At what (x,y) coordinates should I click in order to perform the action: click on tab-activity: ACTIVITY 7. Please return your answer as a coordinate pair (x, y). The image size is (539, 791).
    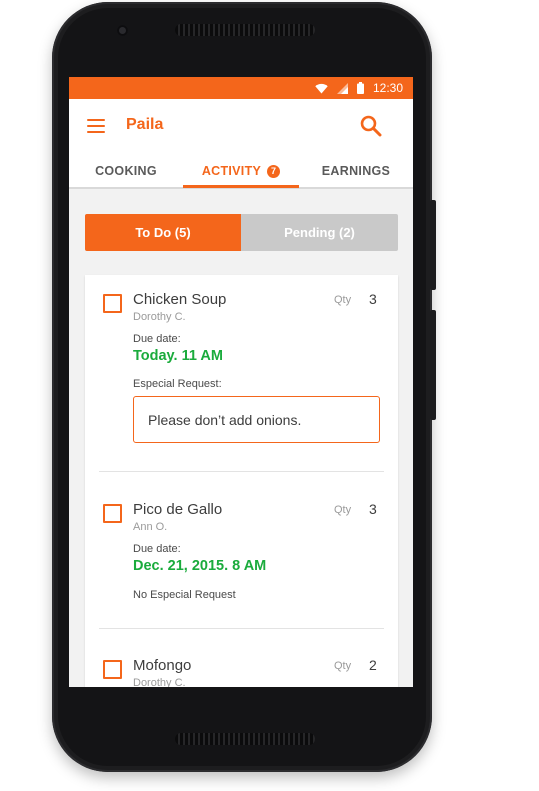
    Looking at the image, I should click on (241, 171).